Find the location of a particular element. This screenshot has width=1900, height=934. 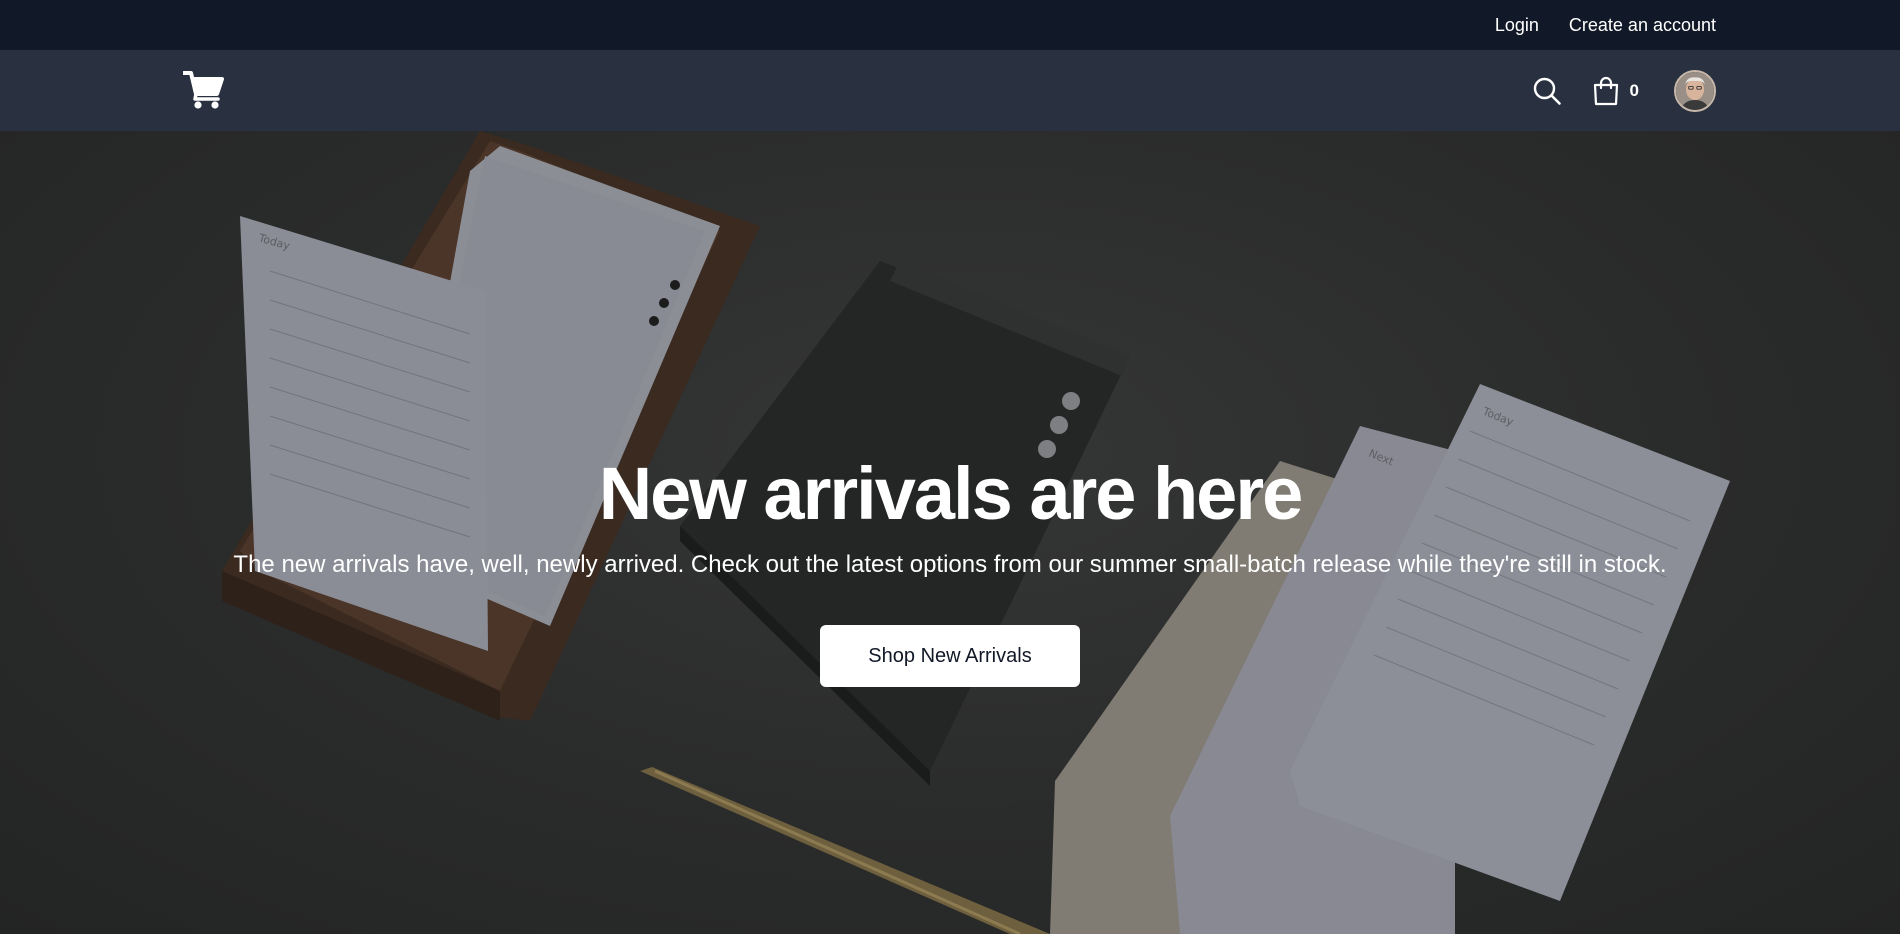

main-navbar: 0 is located at coordinates (950, 90).